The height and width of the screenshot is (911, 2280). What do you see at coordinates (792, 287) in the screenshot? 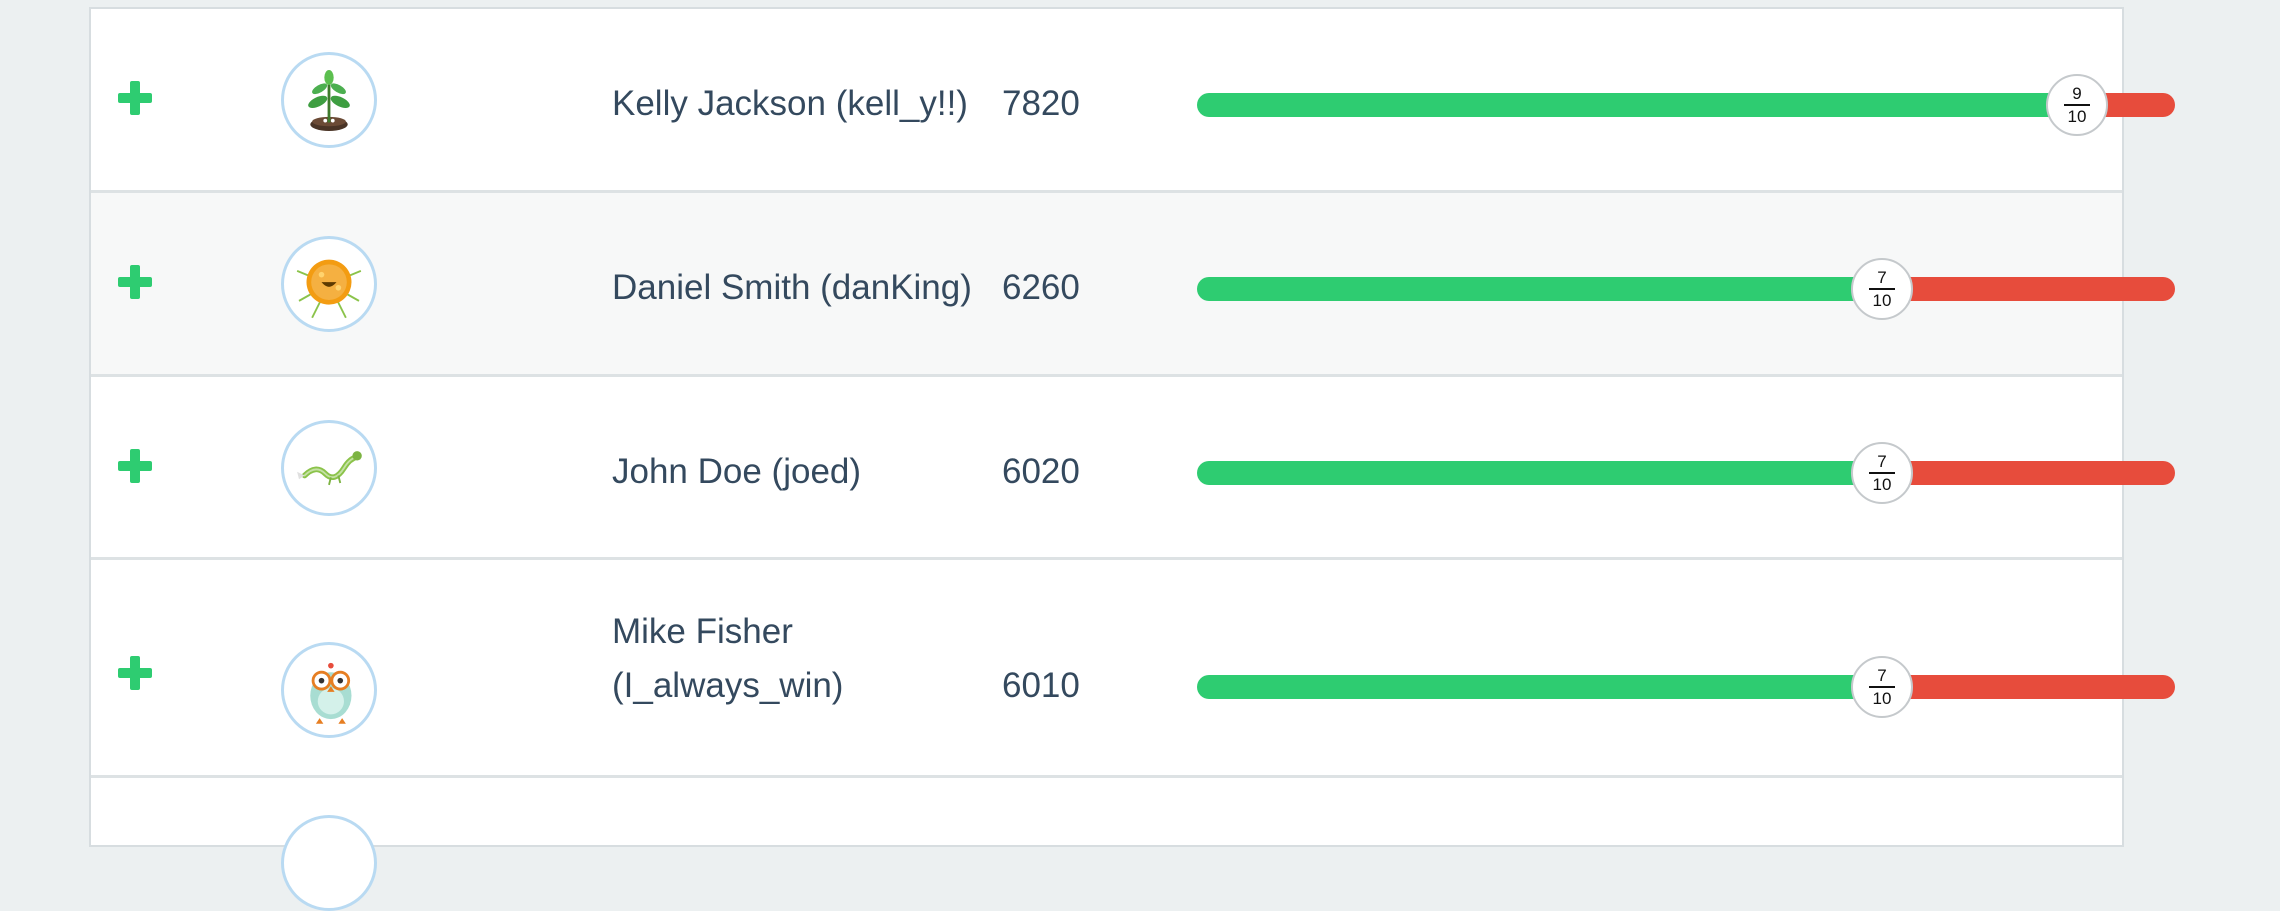
I see `player-name: Daniel Smith (danKing)` at bounding box center [792, 287].